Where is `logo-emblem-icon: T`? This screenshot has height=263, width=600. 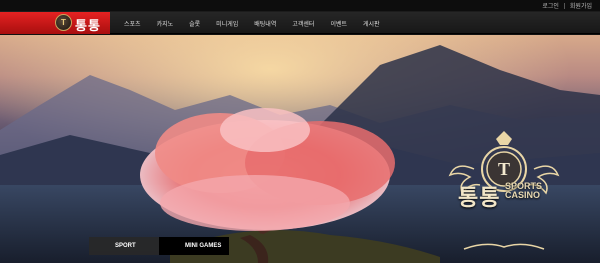 logo-emblem-icon: T is located at coordinates (63, 22).